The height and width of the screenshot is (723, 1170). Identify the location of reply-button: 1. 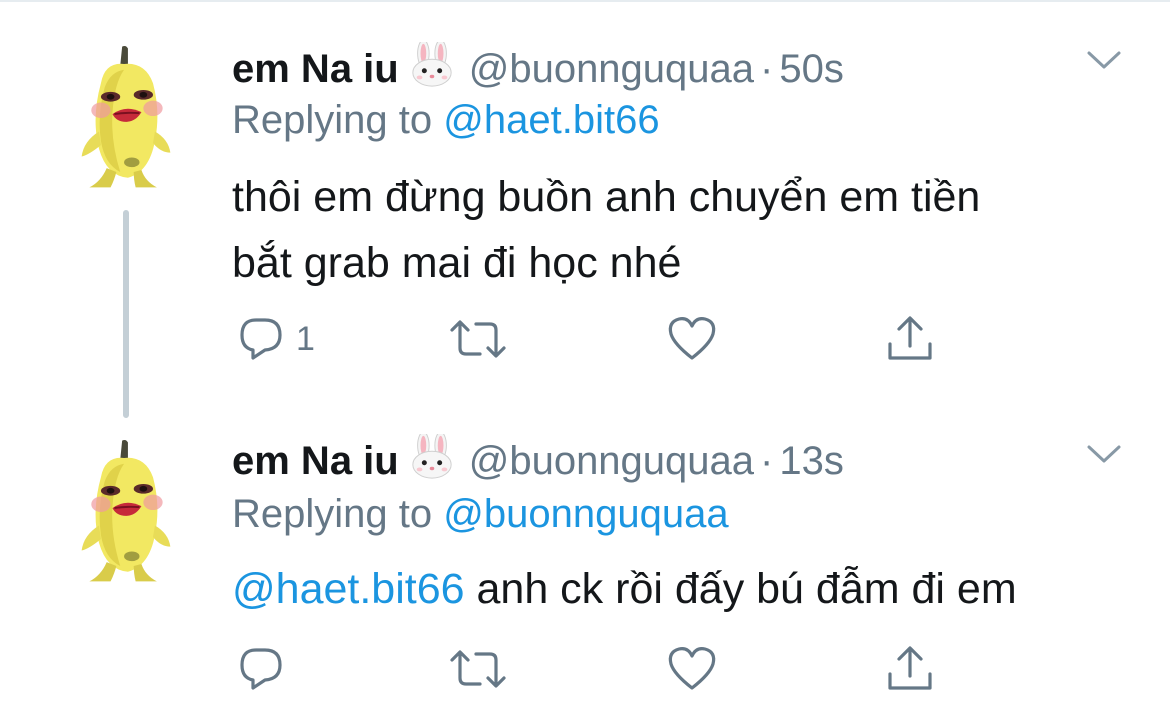
(275, 339).